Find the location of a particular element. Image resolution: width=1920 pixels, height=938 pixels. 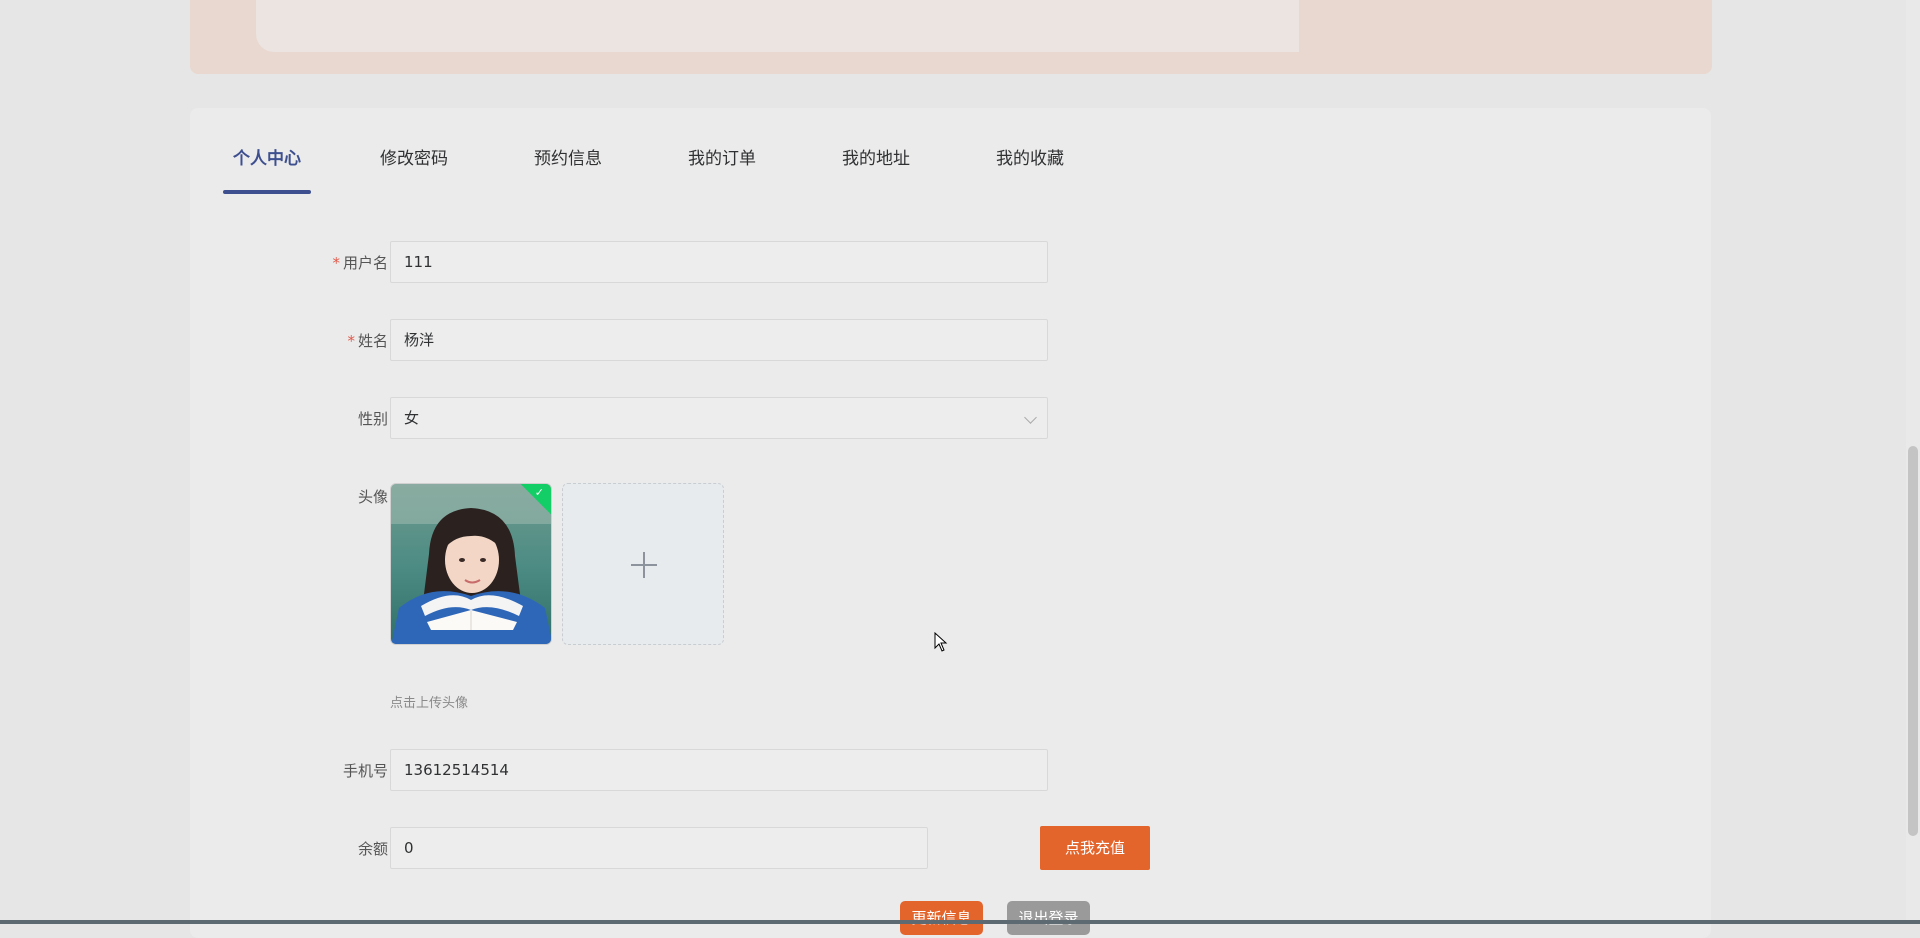

check-icon: ✓ is located at coordinates (539, 492).